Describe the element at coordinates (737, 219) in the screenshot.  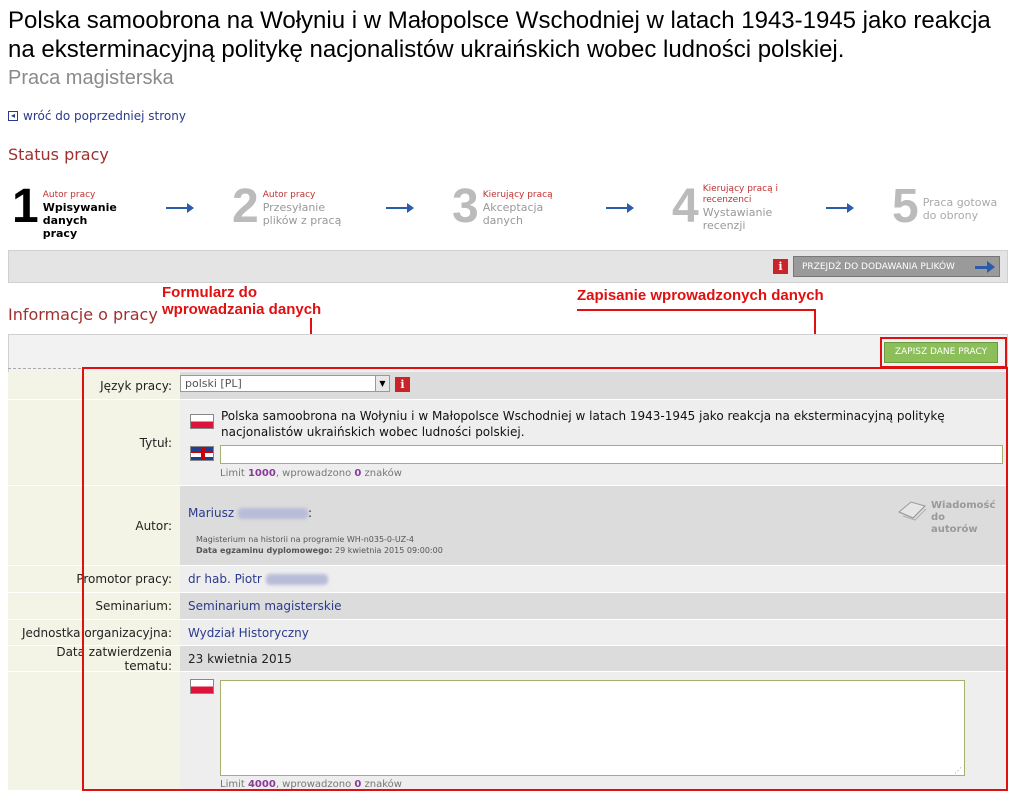
I see `step-action: Wystawianie recenzji` at that location.